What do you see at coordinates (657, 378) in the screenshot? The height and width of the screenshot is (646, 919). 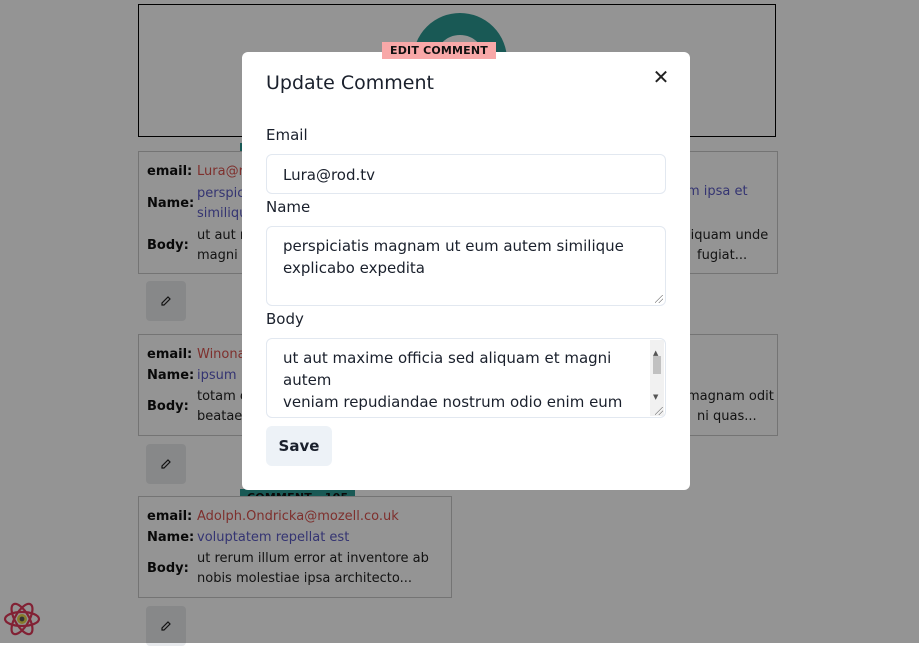 I see `body-scrollbar: ▲ ▼` at bounding box center [657, 378].